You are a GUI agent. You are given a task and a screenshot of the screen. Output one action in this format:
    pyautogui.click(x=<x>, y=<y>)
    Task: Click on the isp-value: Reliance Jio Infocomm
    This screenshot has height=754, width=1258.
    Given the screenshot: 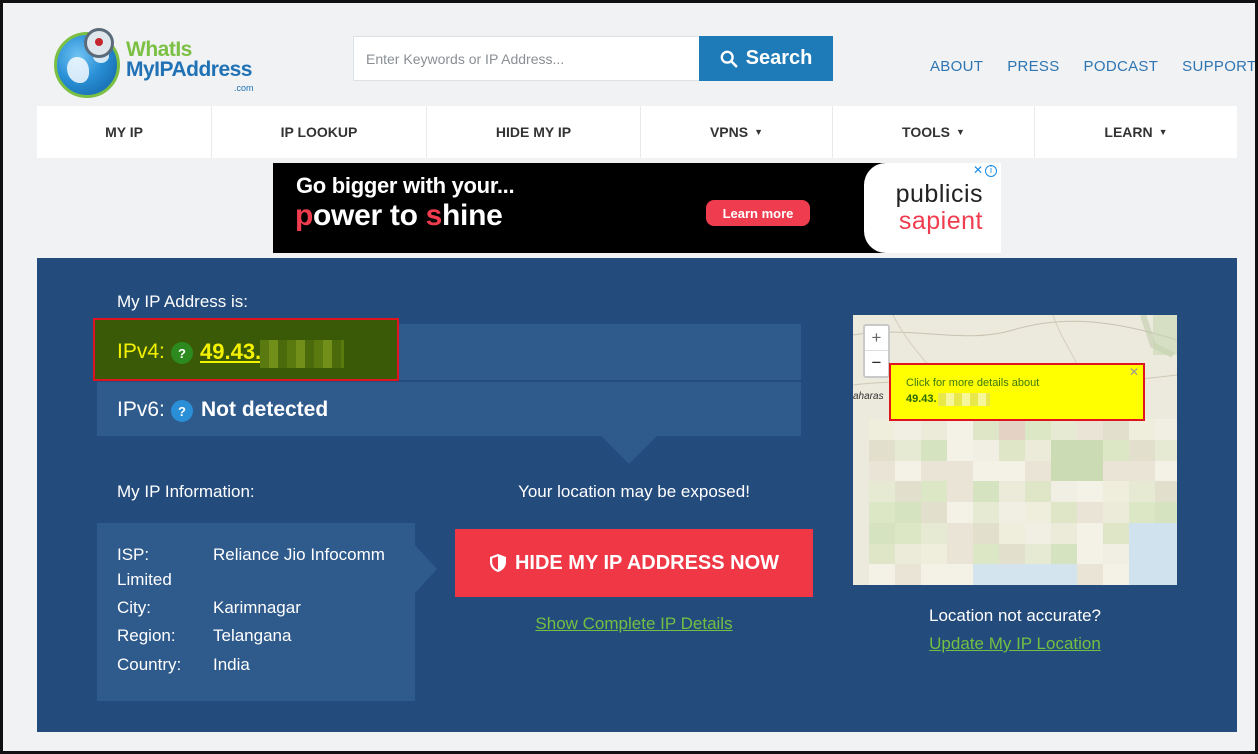 What is the action you would take?
    pyautogui.click(x=299, y=554)
    